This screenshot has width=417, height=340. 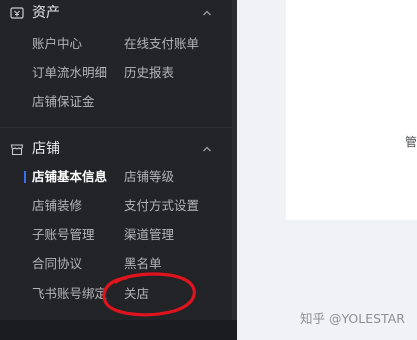 What do you see at coordinates (63, 102) in the screenshot?
I see `sidebar-item-store-deposit: 店铺保证金` at bounding box center [63, 102].